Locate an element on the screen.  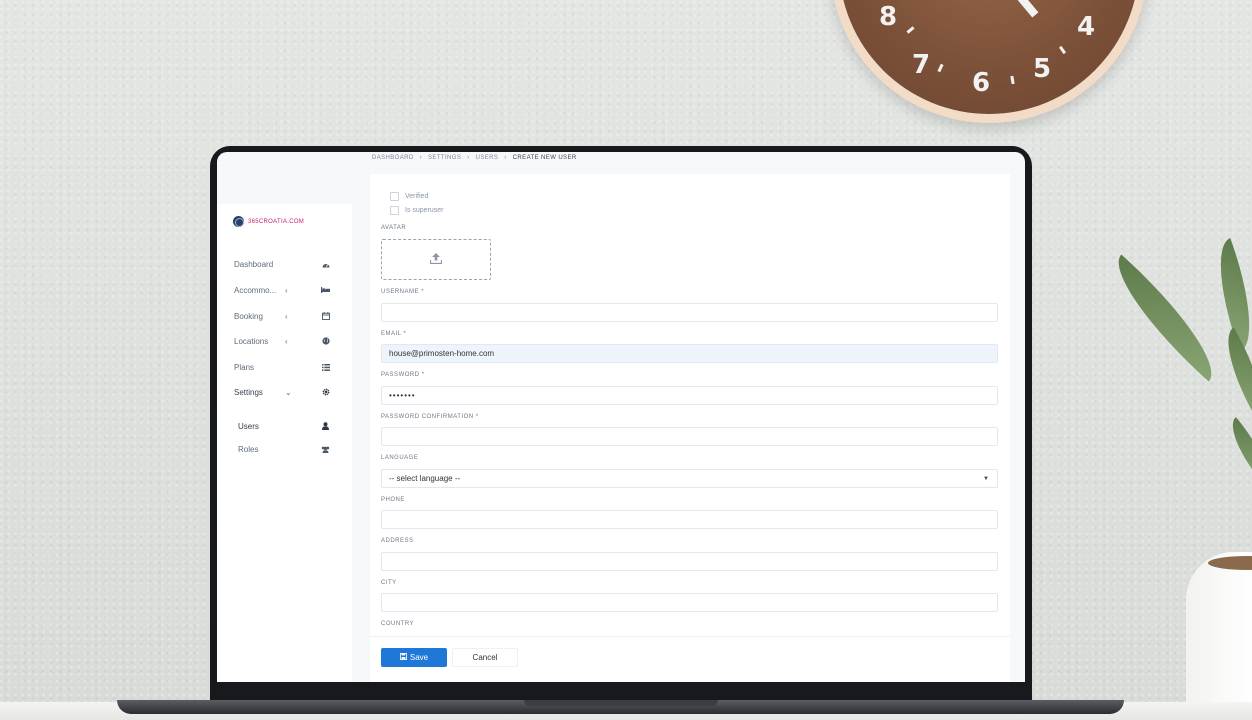
sidebar-item-settings: Settings ⌄ is located at coordinates (284, 392).